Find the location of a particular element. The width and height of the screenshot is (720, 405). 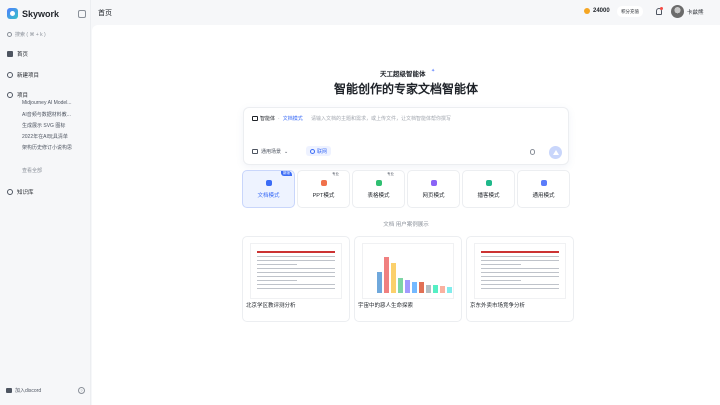

scene-label: 通用场景 is located at coordinates (271, 152).